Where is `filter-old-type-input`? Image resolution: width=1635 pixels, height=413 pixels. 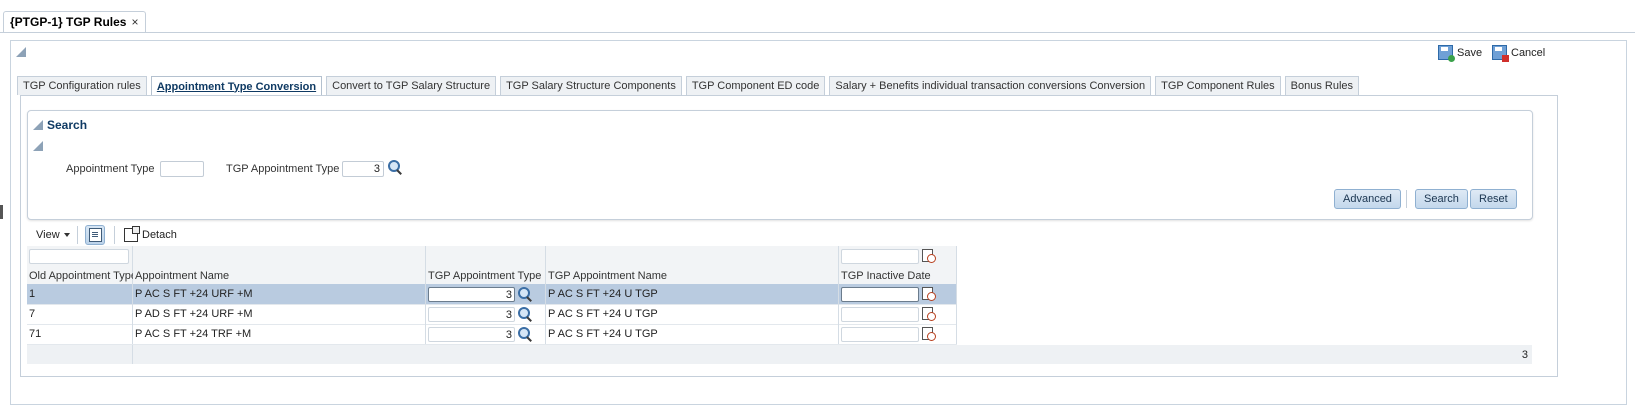 filter-old-type-input is located at coordinates (79, 256).